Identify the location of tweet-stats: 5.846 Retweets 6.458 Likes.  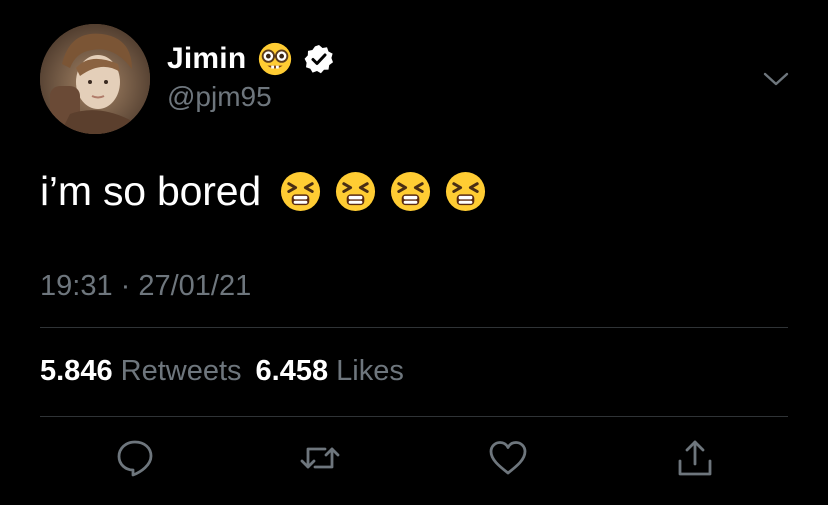
(222, 371).